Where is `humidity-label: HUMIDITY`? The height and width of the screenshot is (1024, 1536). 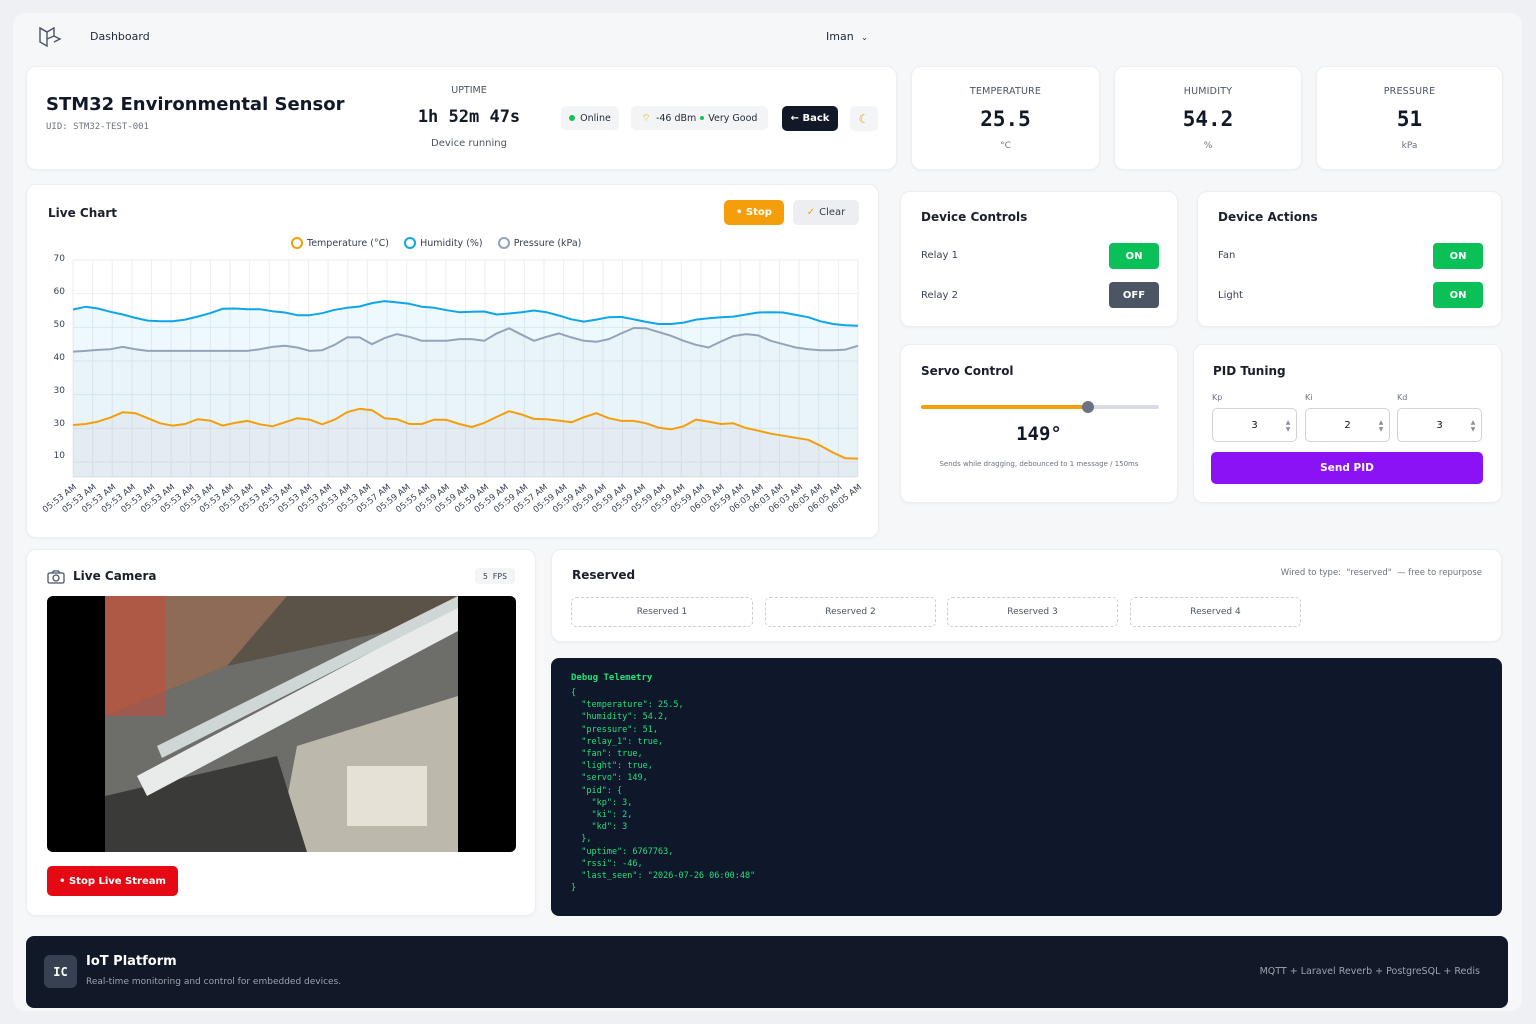
humidity-label: HUMIDITY is located at coordinates (1208, 91).